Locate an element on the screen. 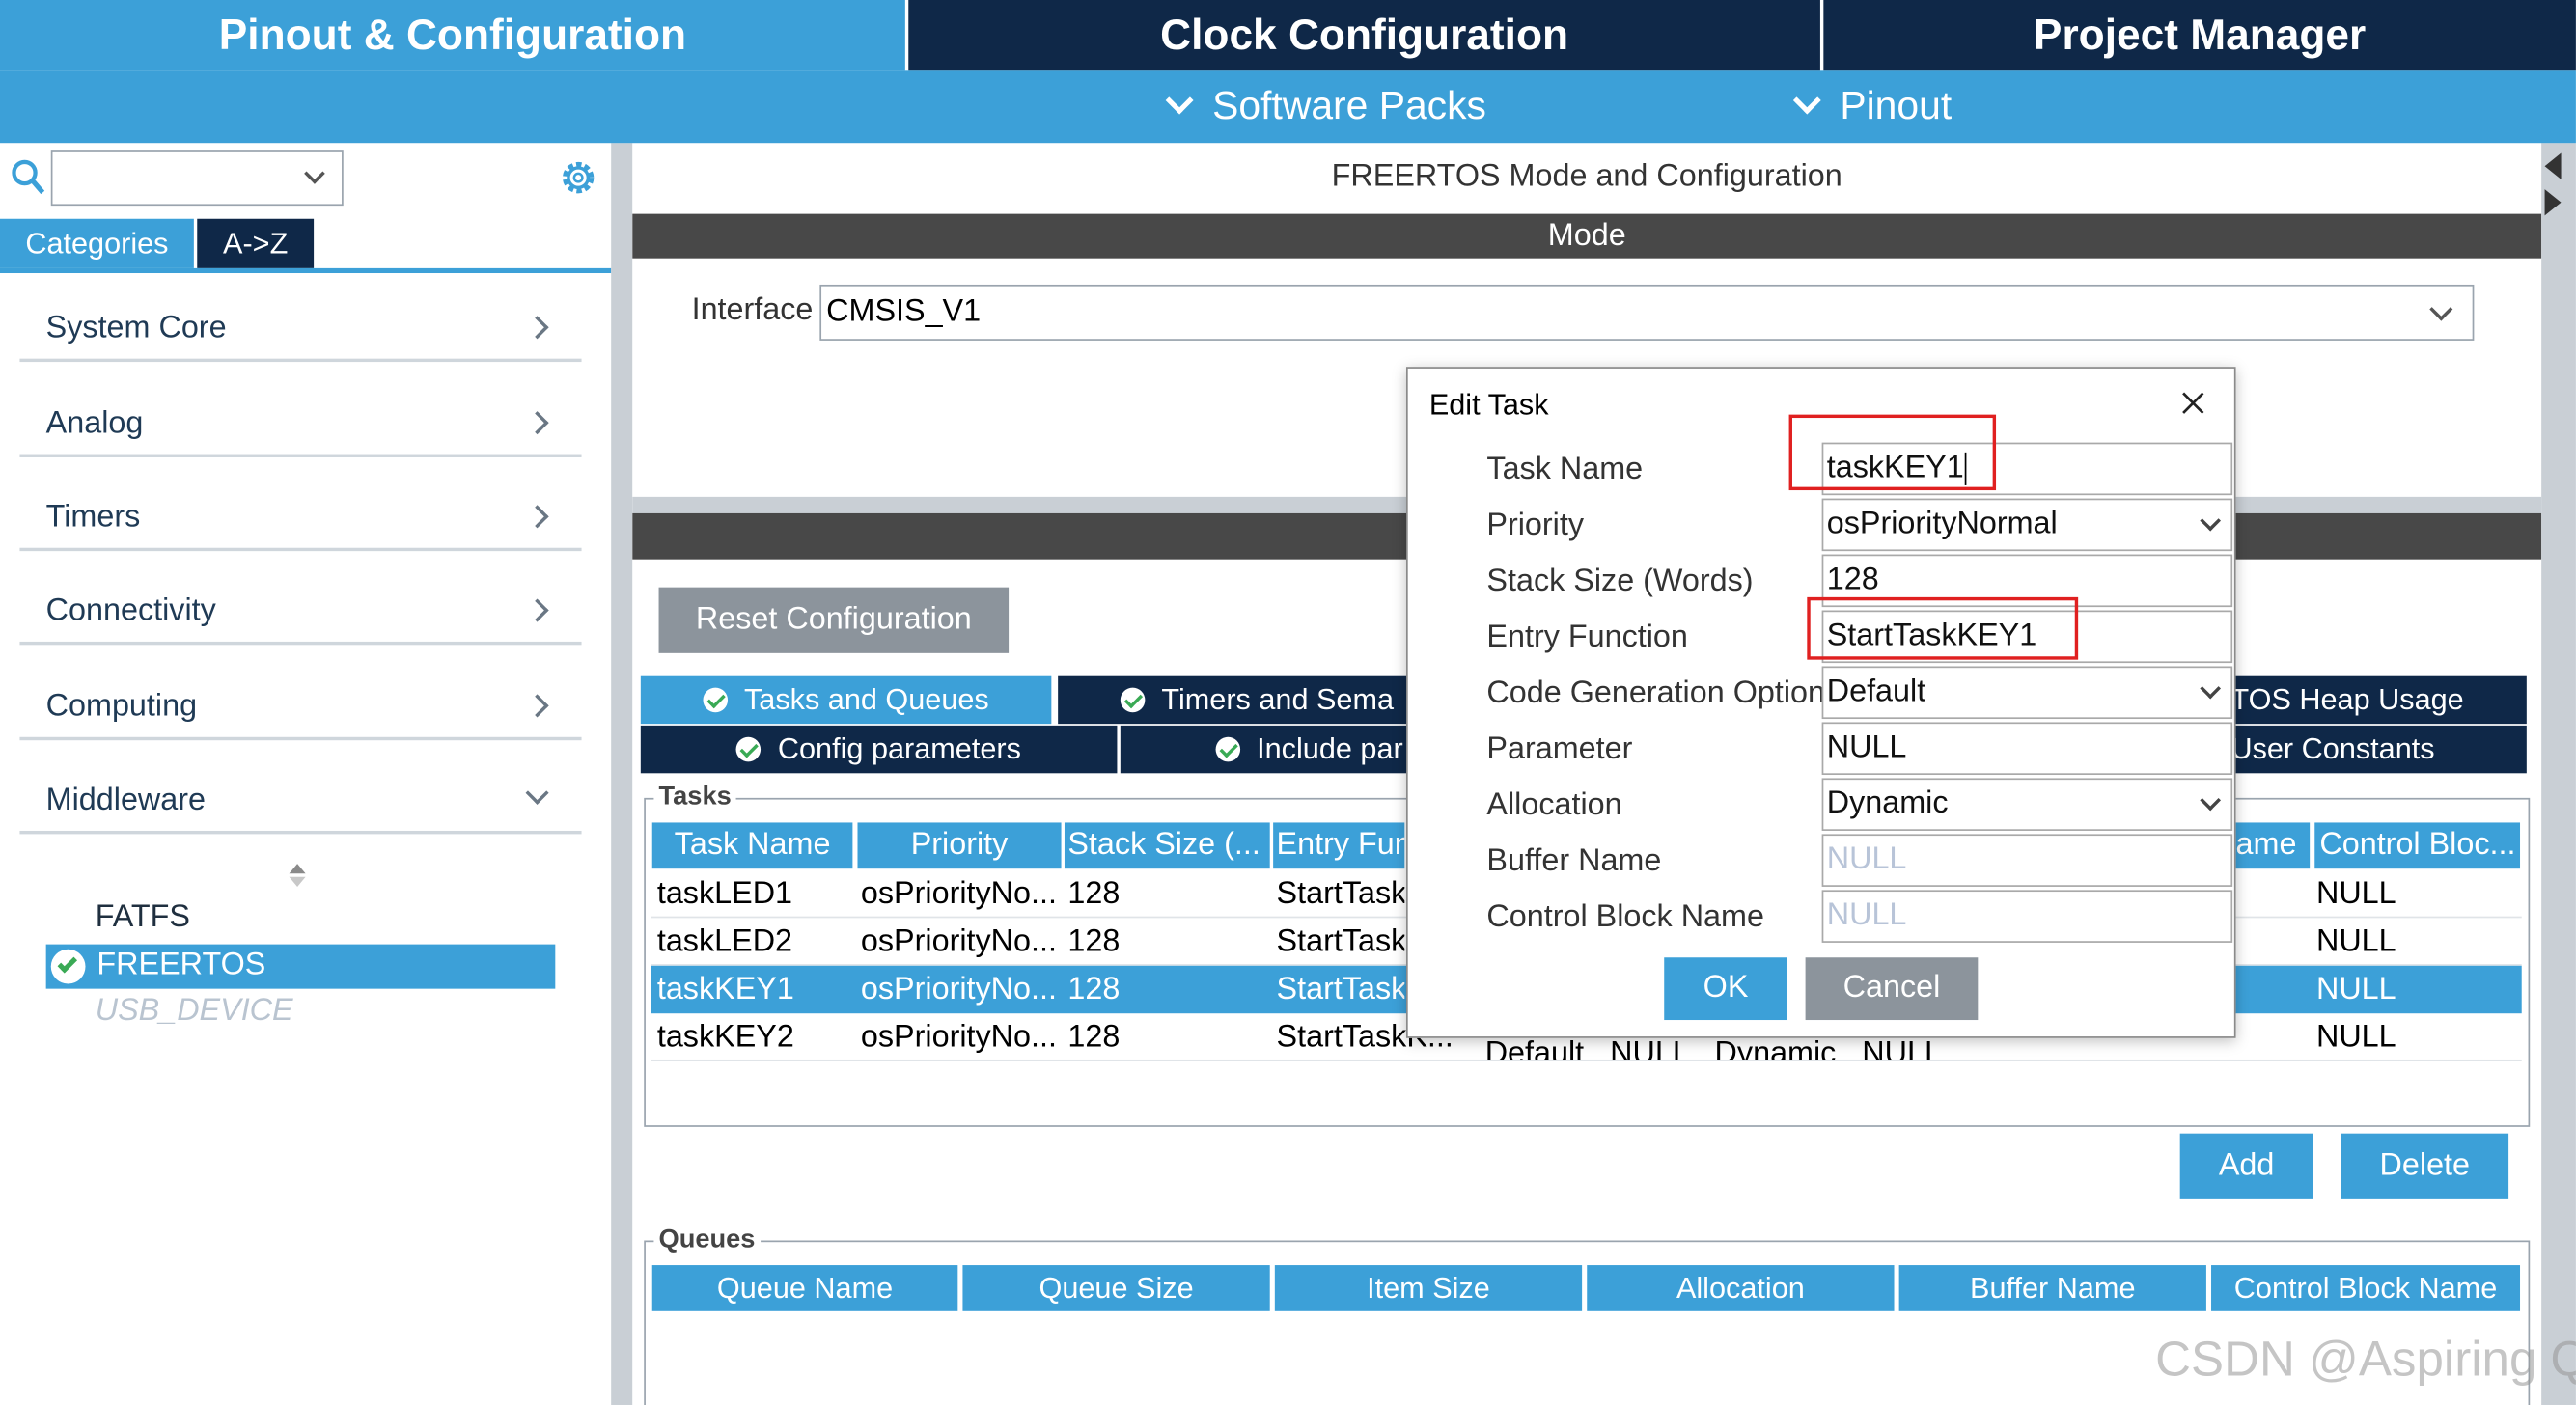  cell-task-name: taskLED1 is located at coordinates (724, 893).